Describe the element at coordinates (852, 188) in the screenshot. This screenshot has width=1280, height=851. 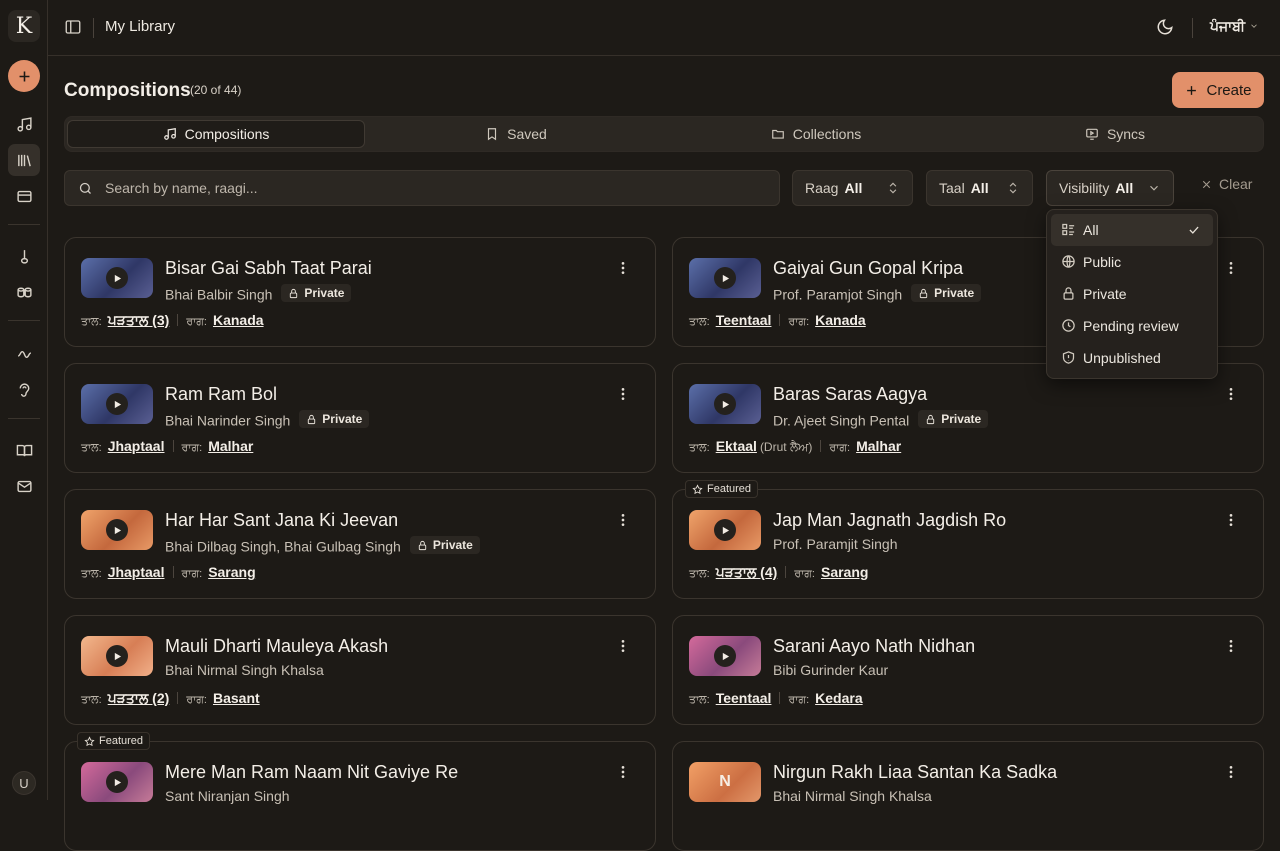
I see `raag-filter: Raag All` at that location.